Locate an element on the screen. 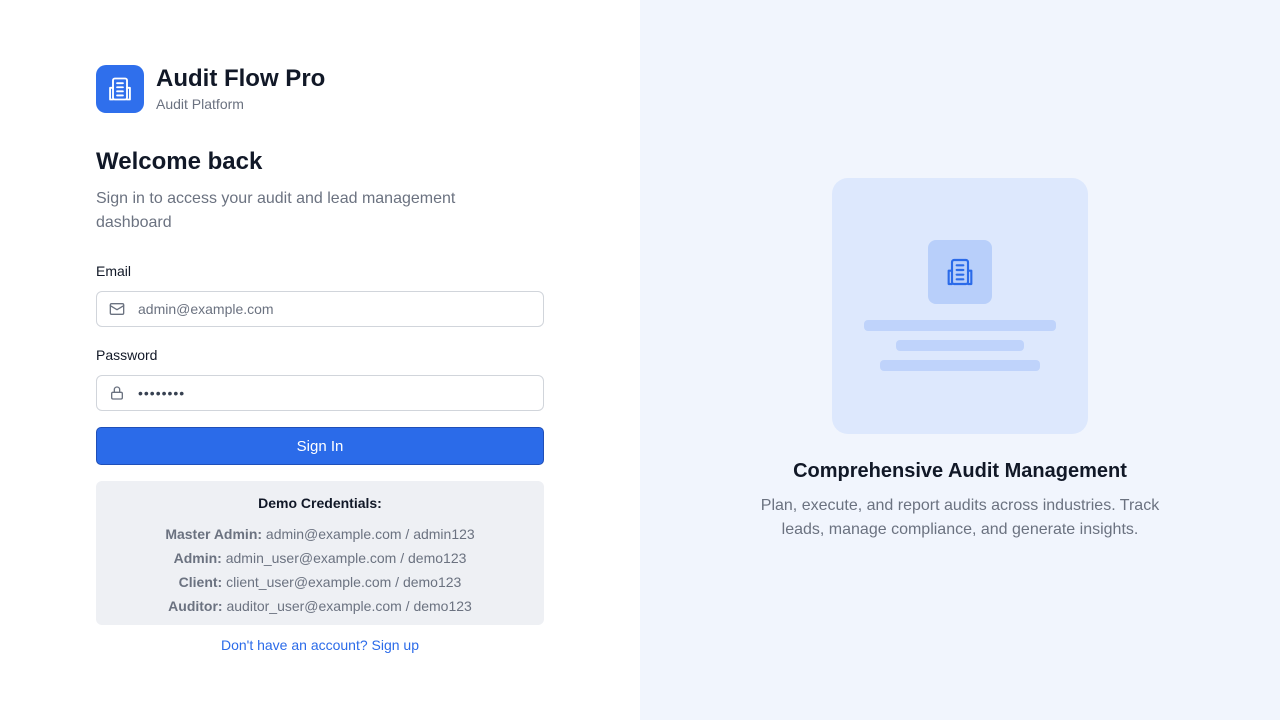 Image resolution: width=1280 pixels, height=720 pixels. promo-title: Comprehensive Audit Management is located at coordinates (960, 471).